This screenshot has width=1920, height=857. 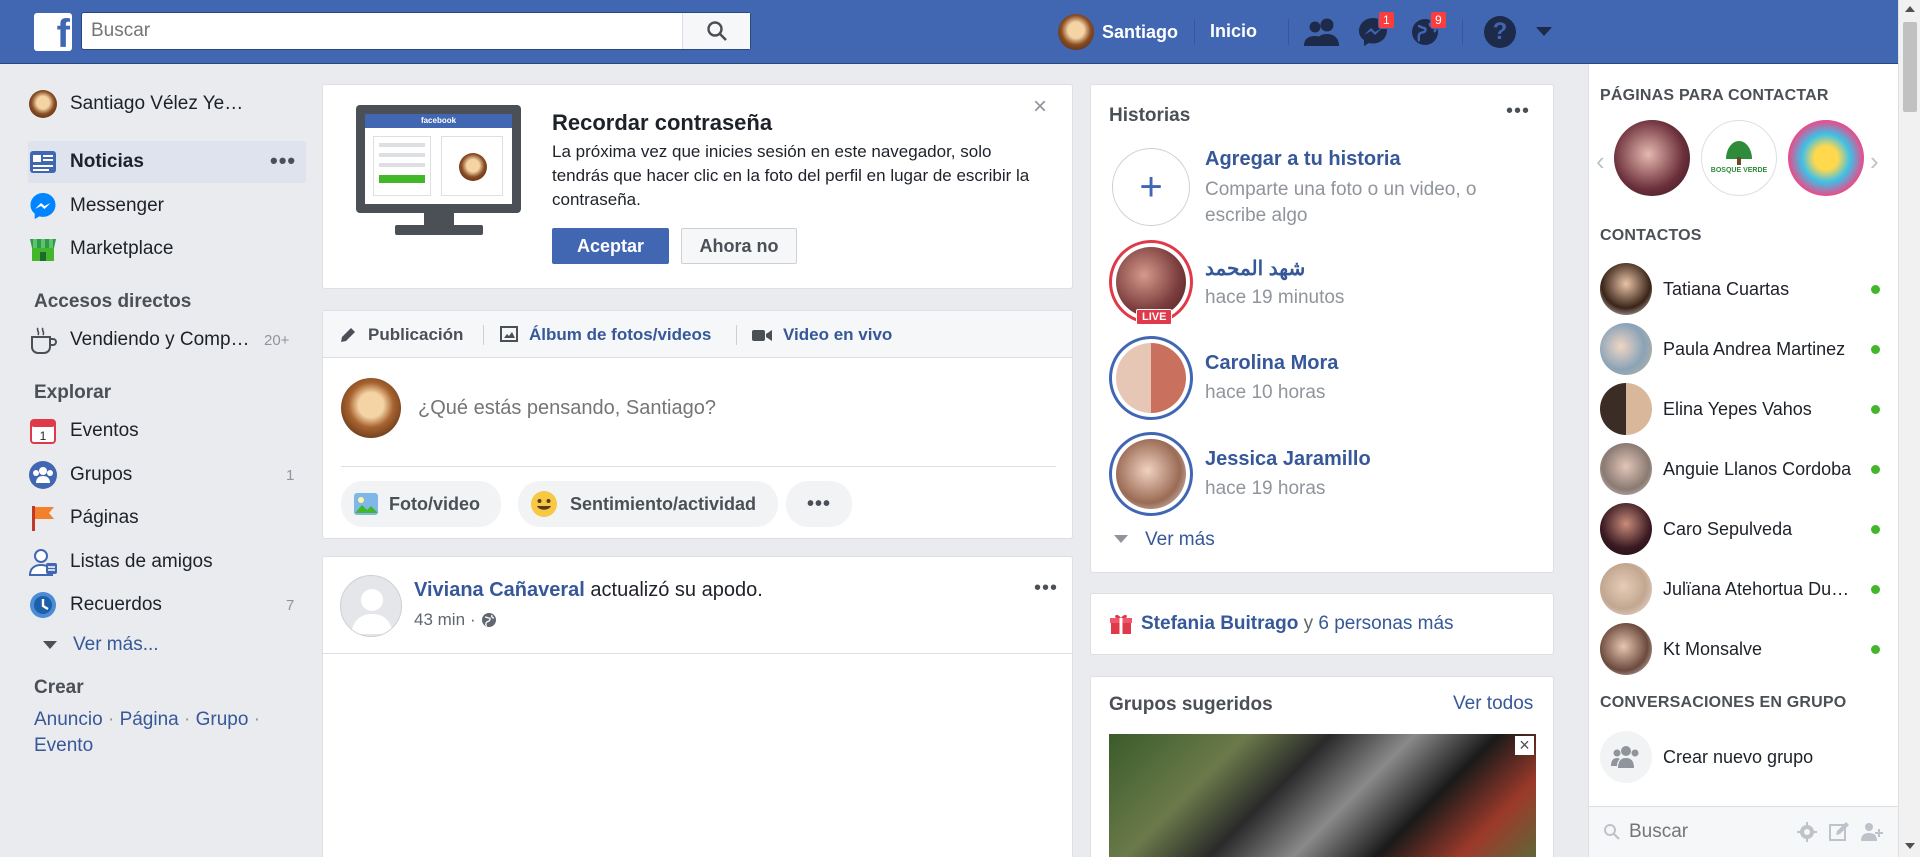 What do you see at coordinates (1728, 528) in the screenshot?
I see `contact-name: Caro Sepulveda` at bounding box center [1728, 528].